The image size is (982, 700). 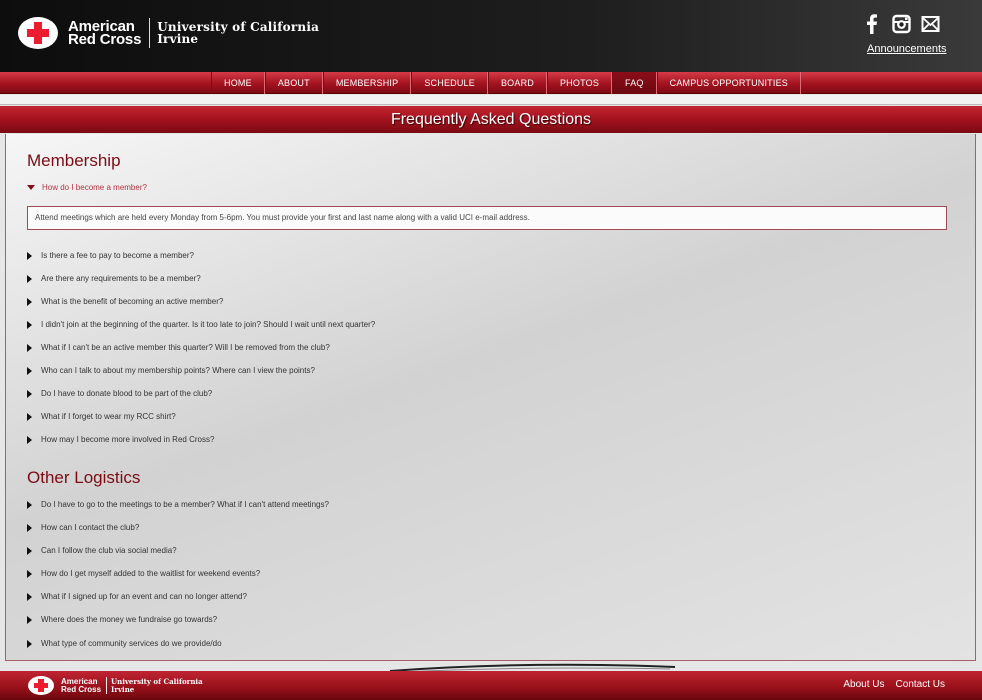 What do you see at coordinates (449, 83) in the screenshot?
I see `nav-schedule: SCHEDULE` at bounding box center [449, 83].